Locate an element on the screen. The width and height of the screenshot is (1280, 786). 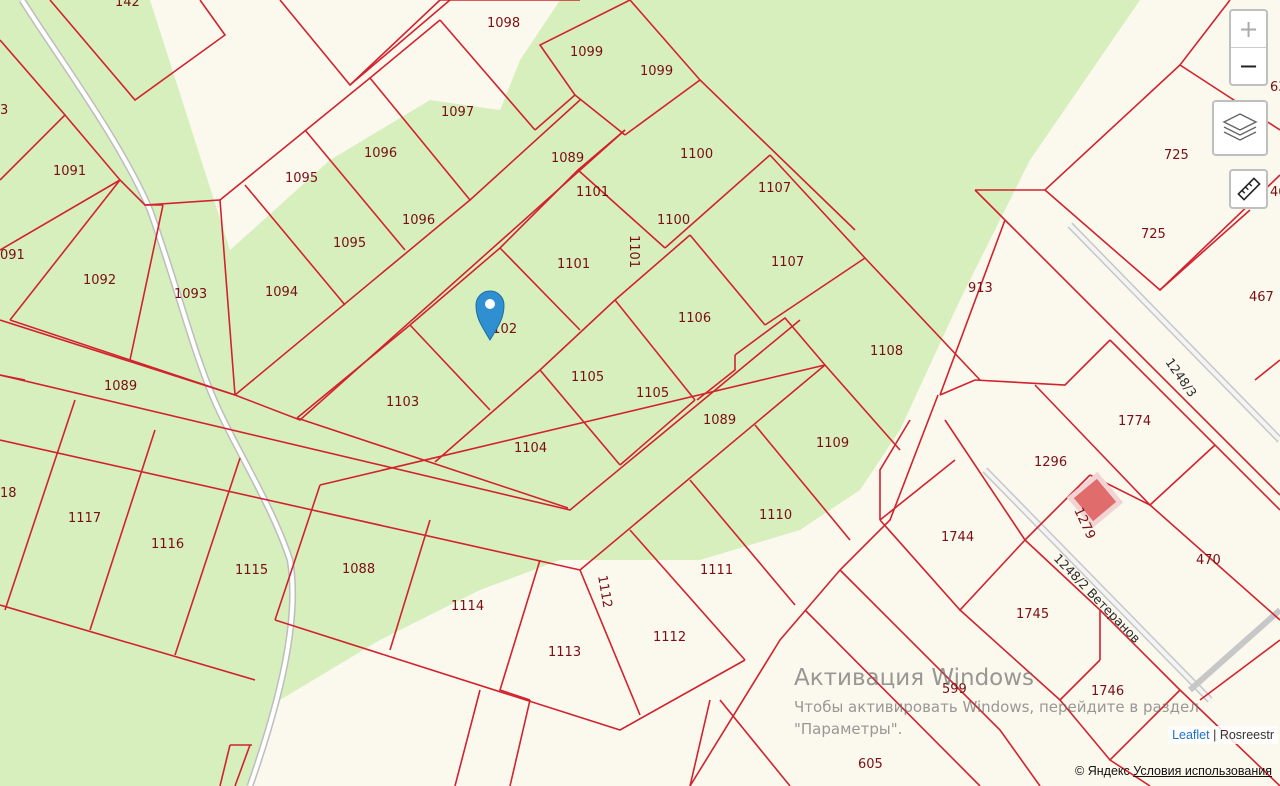
parcel-1114: 1114 is located at coordinates (467, 606).